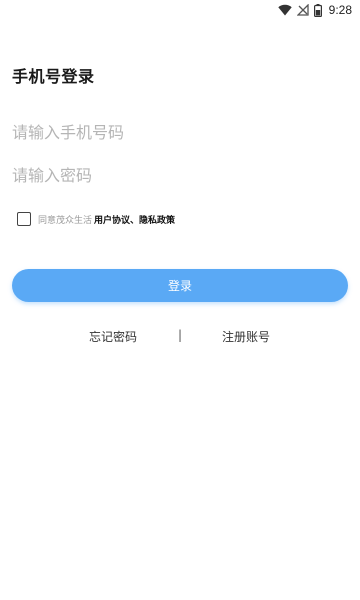  I want to click on status-icons: 9:28, so click(314, 10).